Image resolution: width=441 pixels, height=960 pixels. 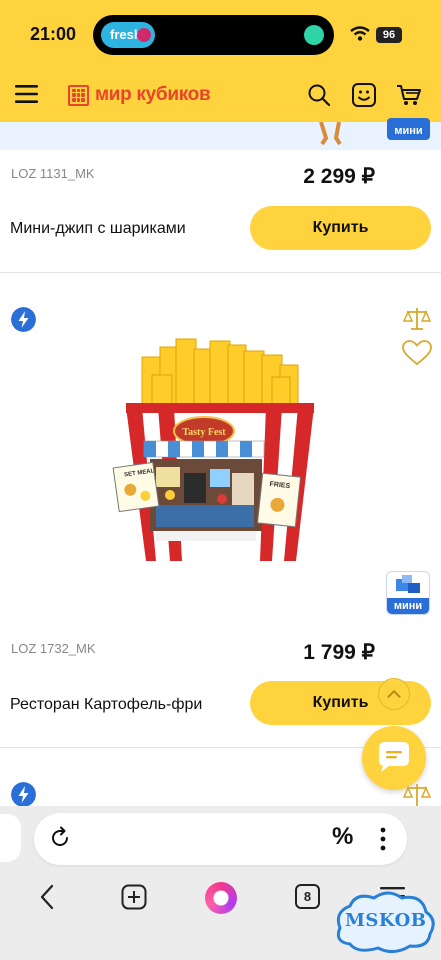 What do you see at coordinates (220, 839) in the screenshot?
I see `browser-omnibox: %` at bounding box center [220, 839].